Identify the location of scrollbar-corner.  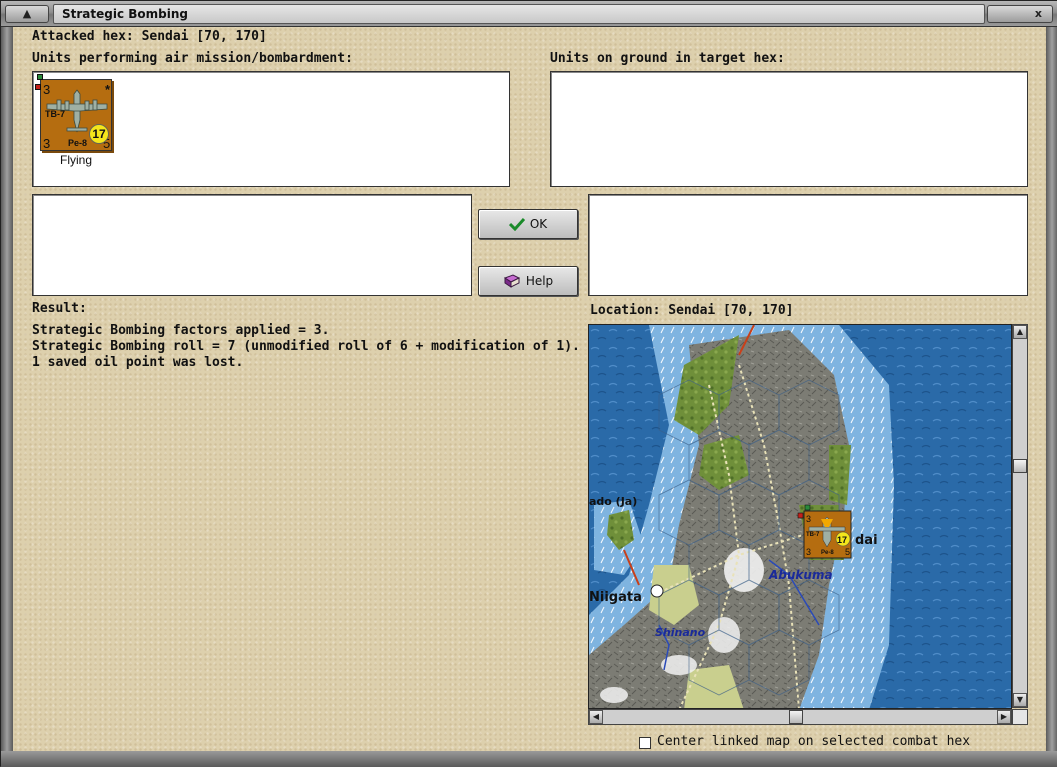
(1020, 717).